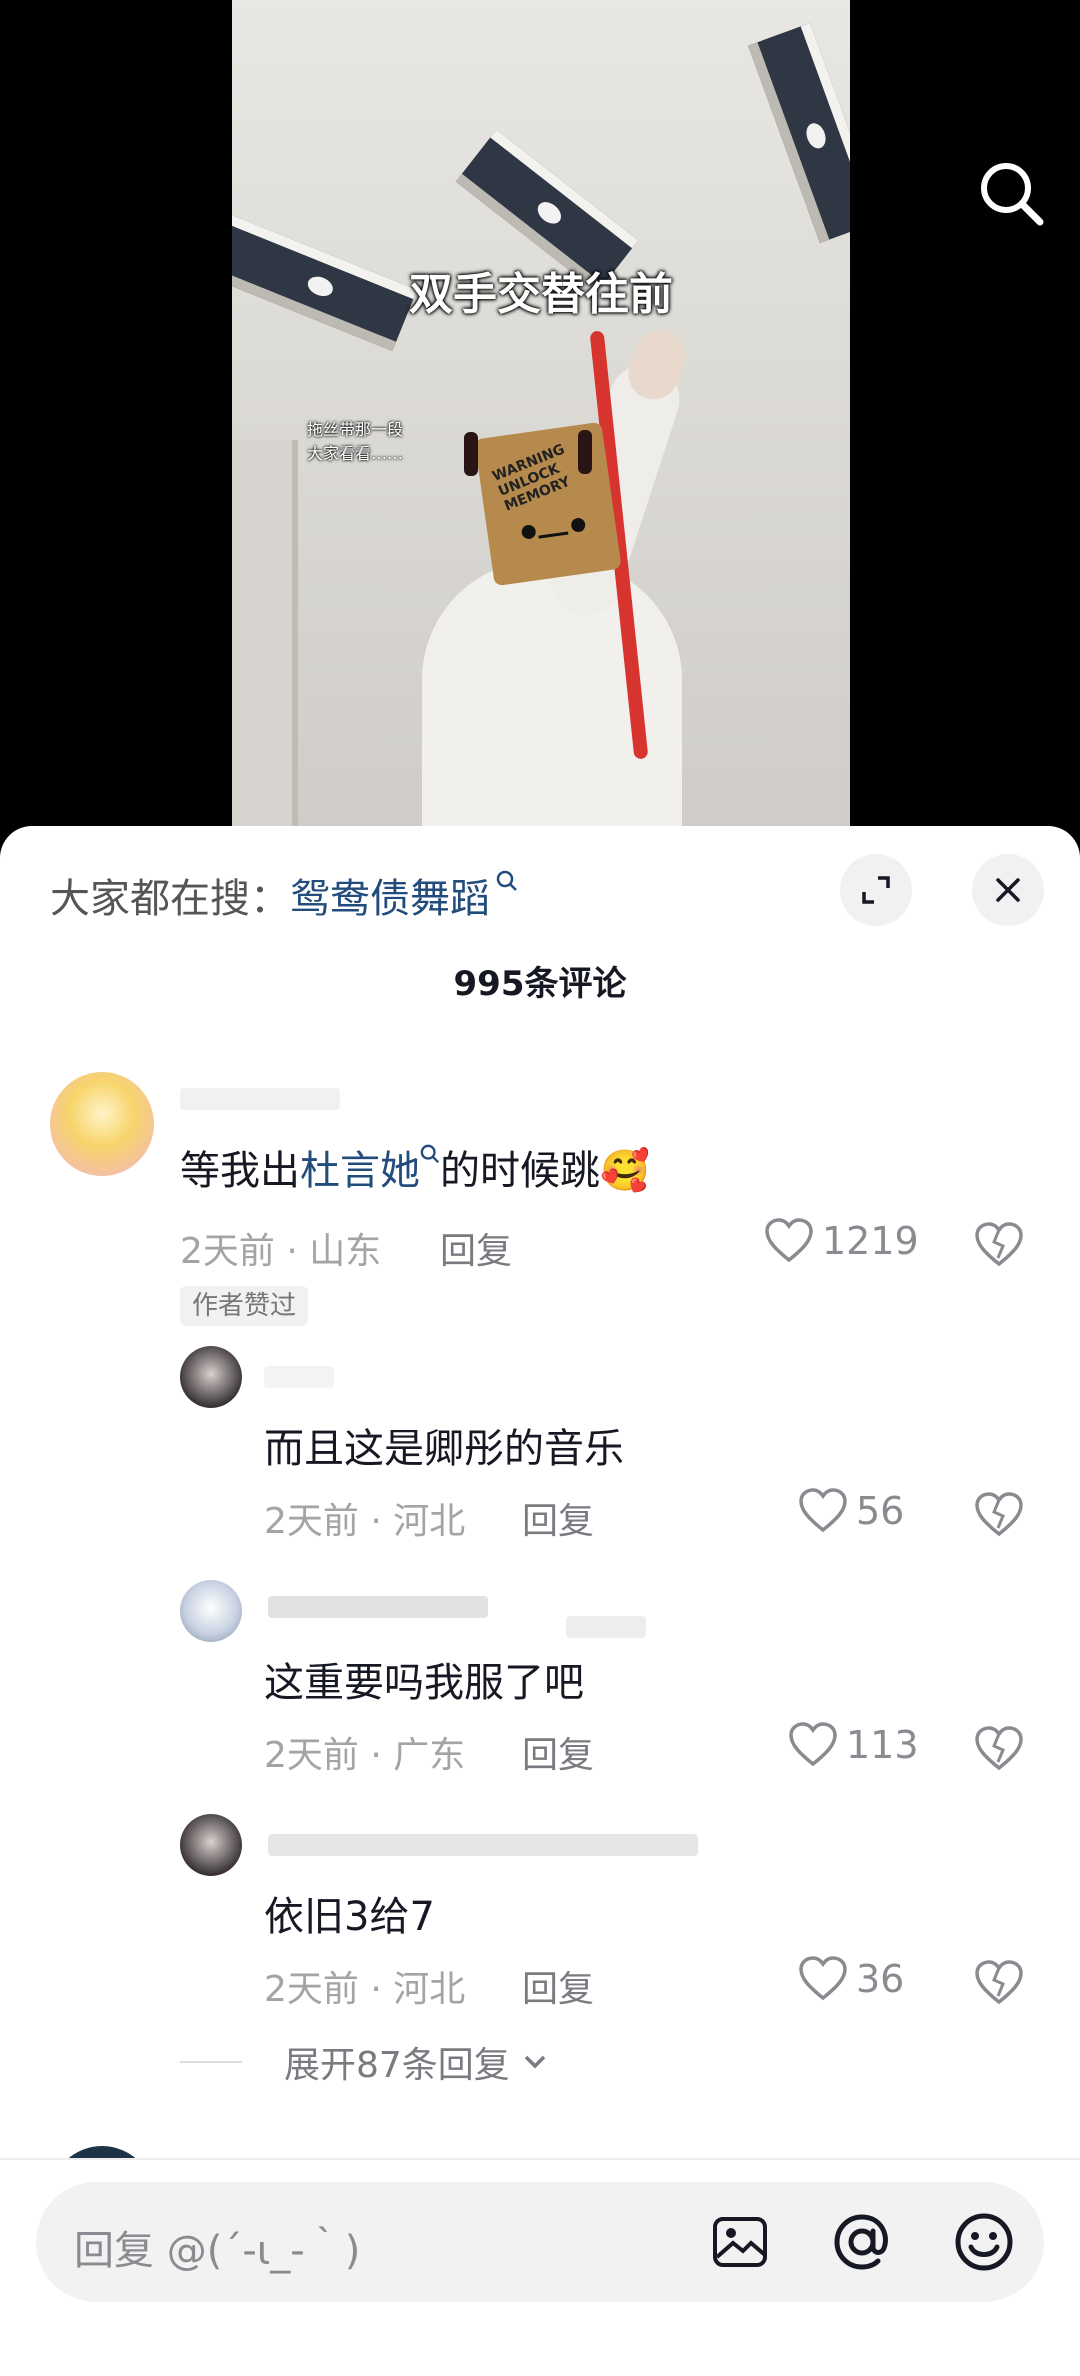 The height and width of the screenshot is (2376, 1080). I want to click on comment-input-bar: 回复 @(´-ι_-｀), so click(540, 2267).